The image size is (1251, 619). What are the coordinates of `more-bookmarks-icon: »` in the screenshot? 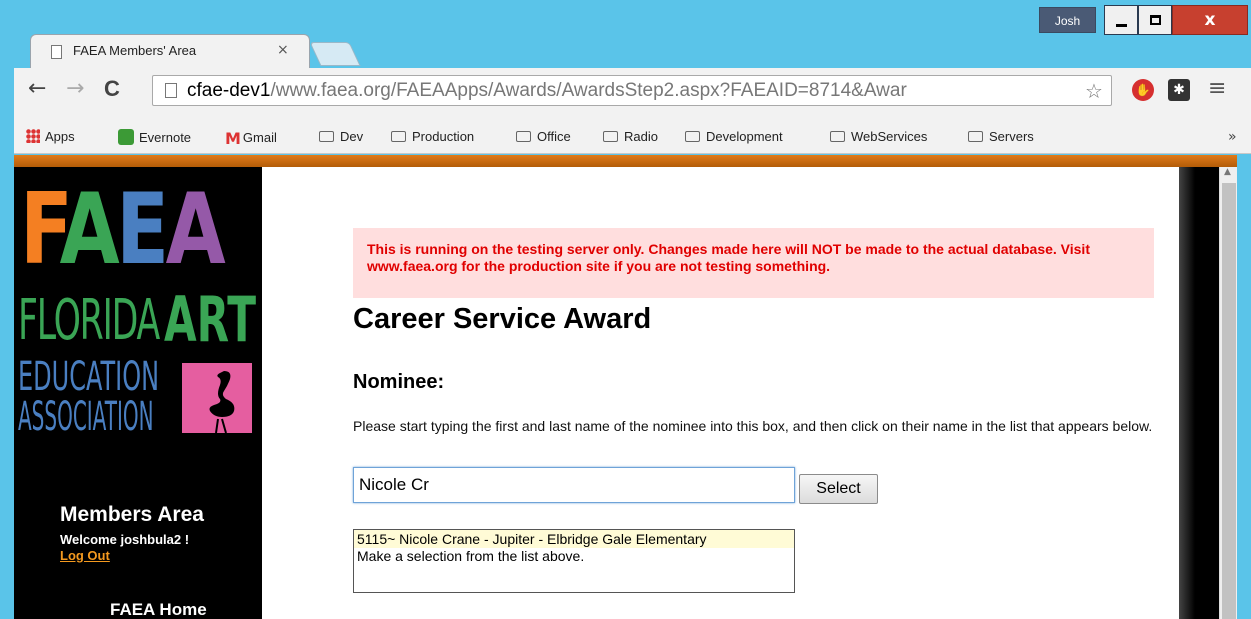 It's located at (1232, 137).